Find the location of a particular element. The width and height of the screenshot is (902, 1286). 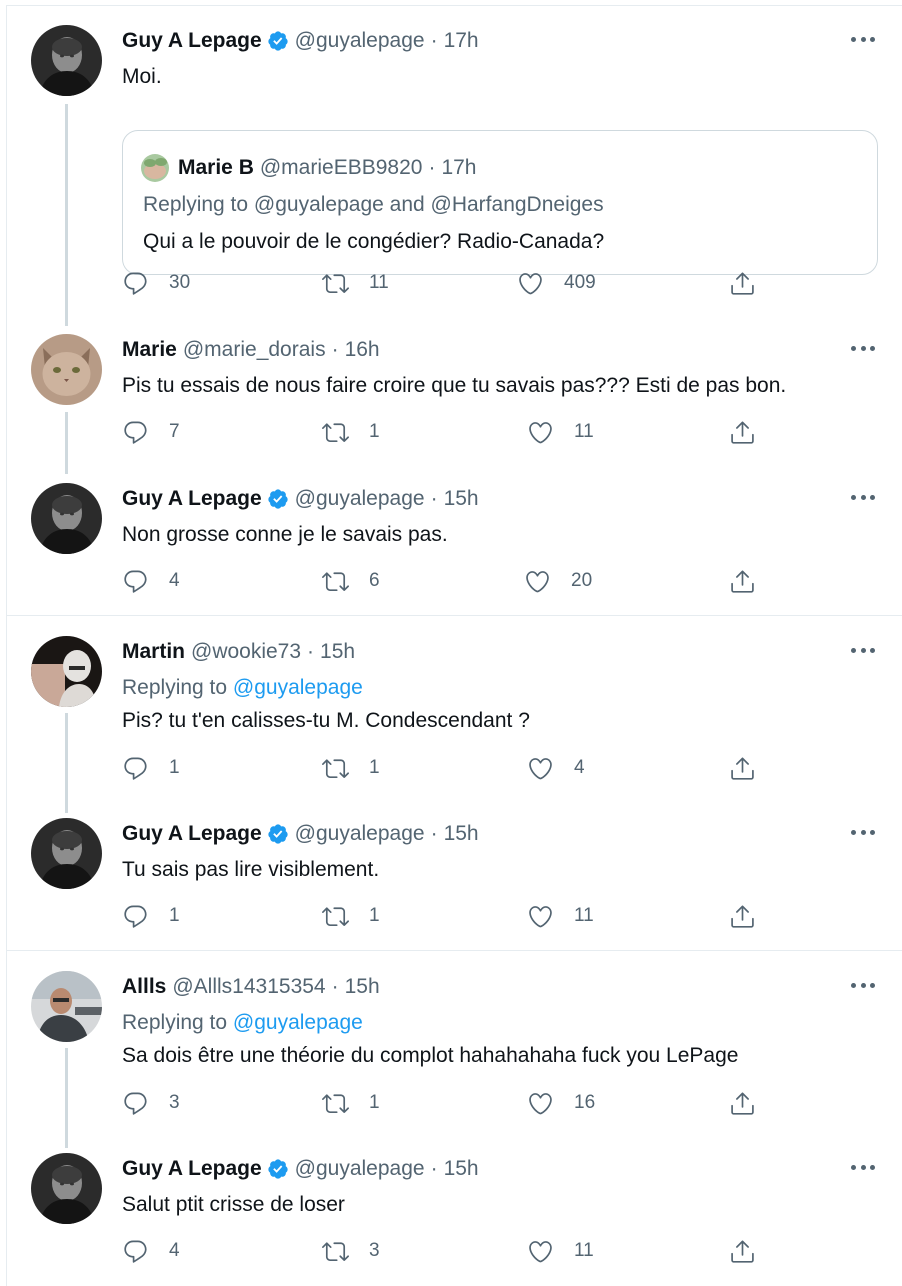

replying-to-label: Replying to is located at coordinates (175, 687).